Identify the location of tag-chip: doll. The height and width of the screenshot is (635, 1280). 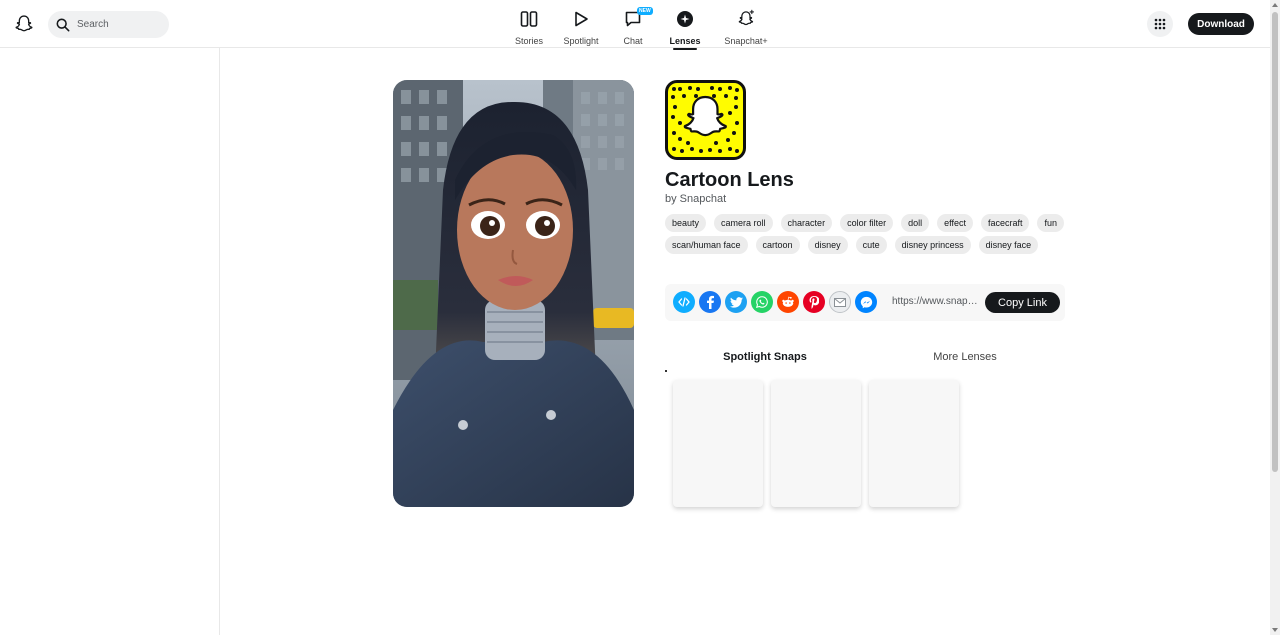
(915, 223).